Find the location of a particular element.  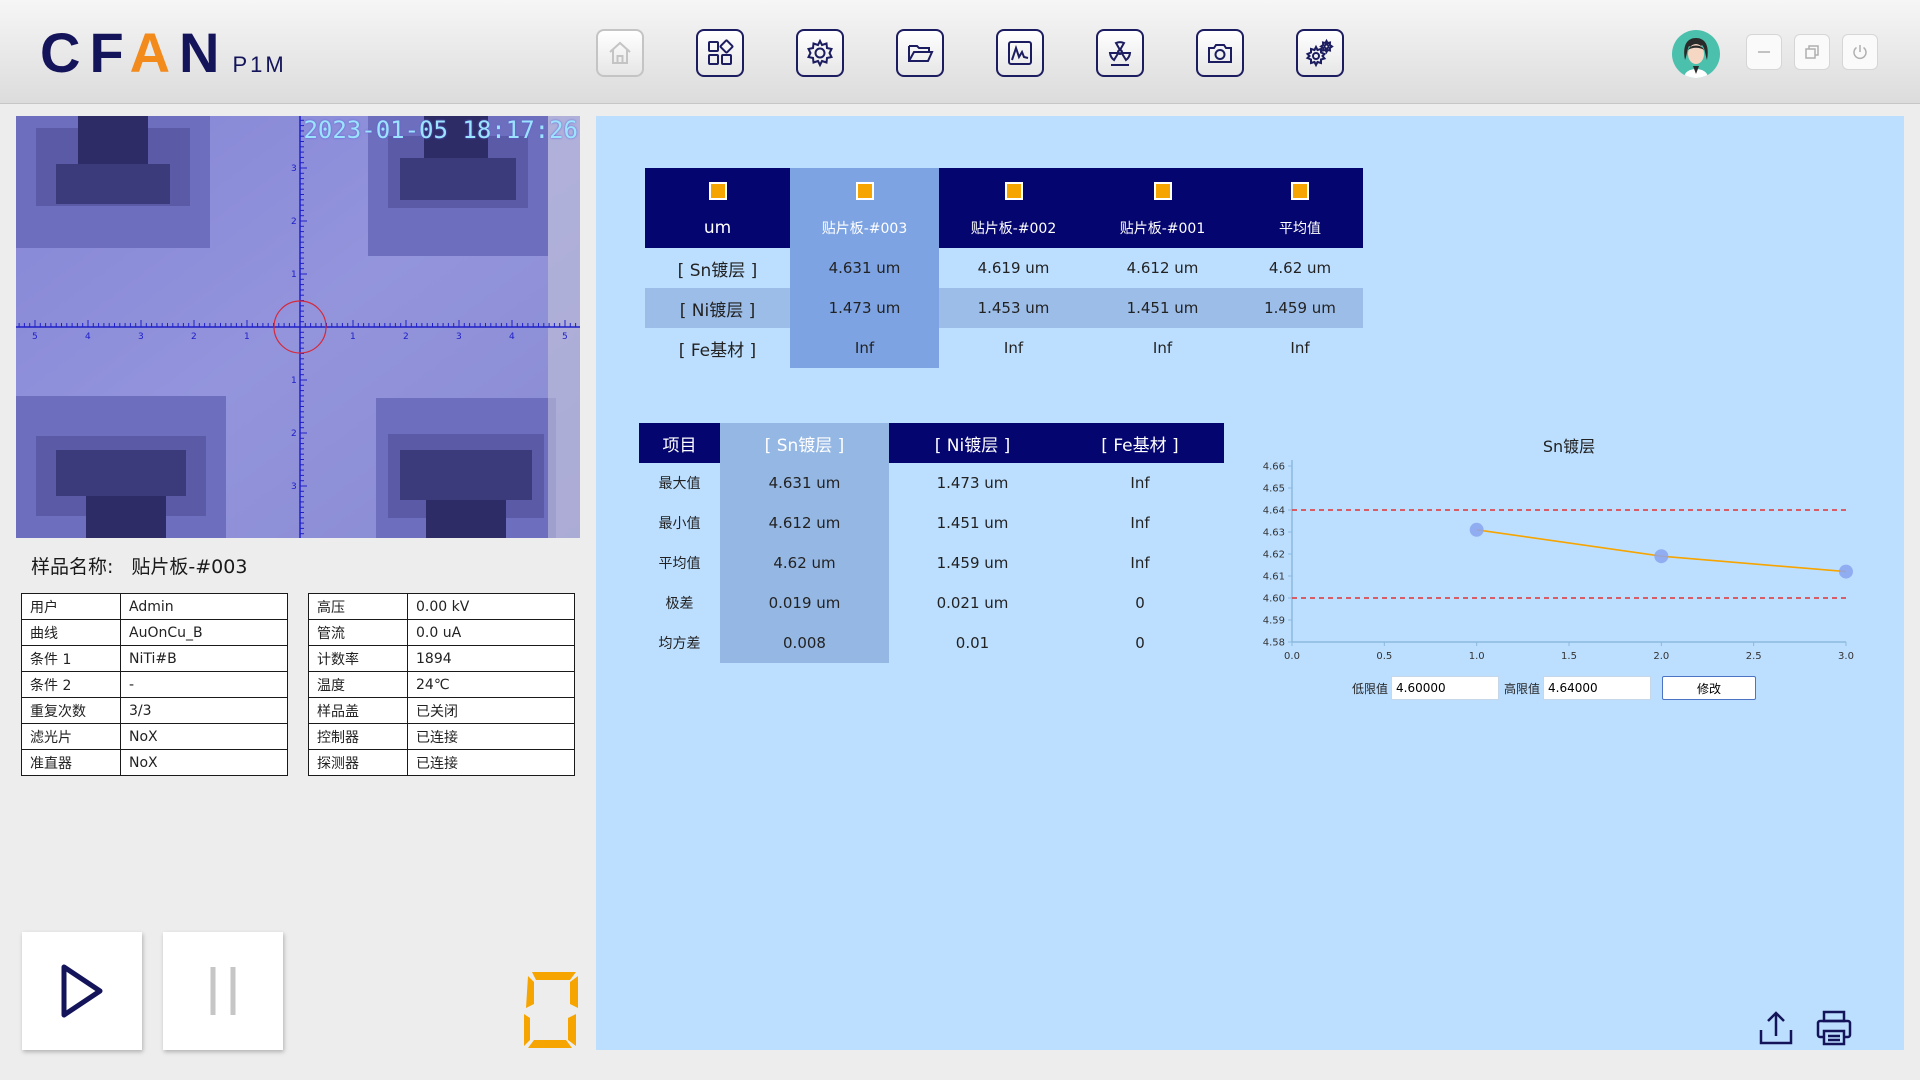

settings-icon is located at coordinates (820, 53).